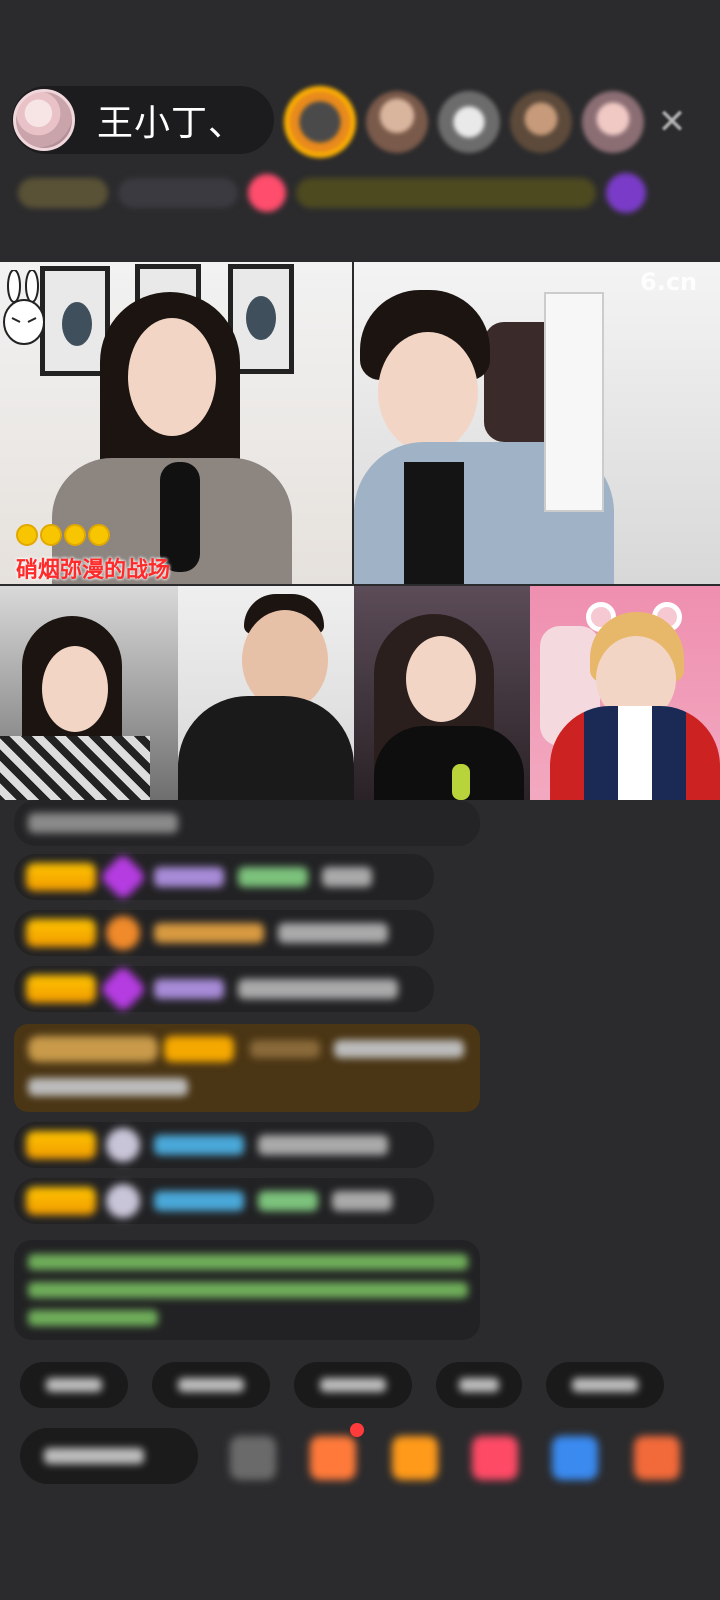 The height and width of the screenshot is (1600, 720). What do you see at coordinates (449, 763) in the screenshot?
I see `black-dress` at bounding box center [449, 763].